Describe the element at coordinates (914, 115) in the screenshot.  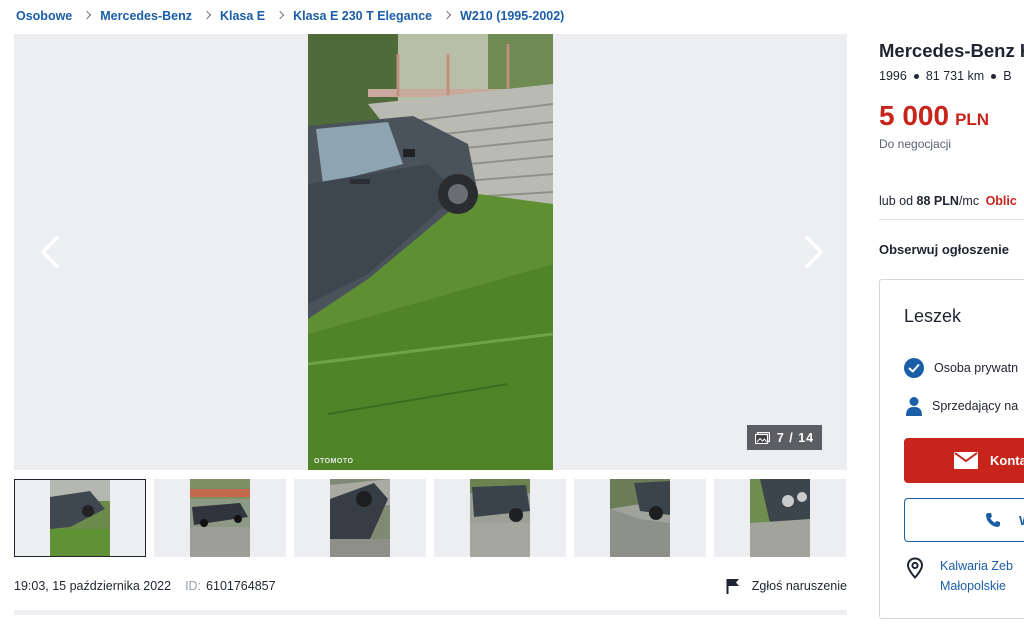
I see `price-amount: 5 000` at that location.